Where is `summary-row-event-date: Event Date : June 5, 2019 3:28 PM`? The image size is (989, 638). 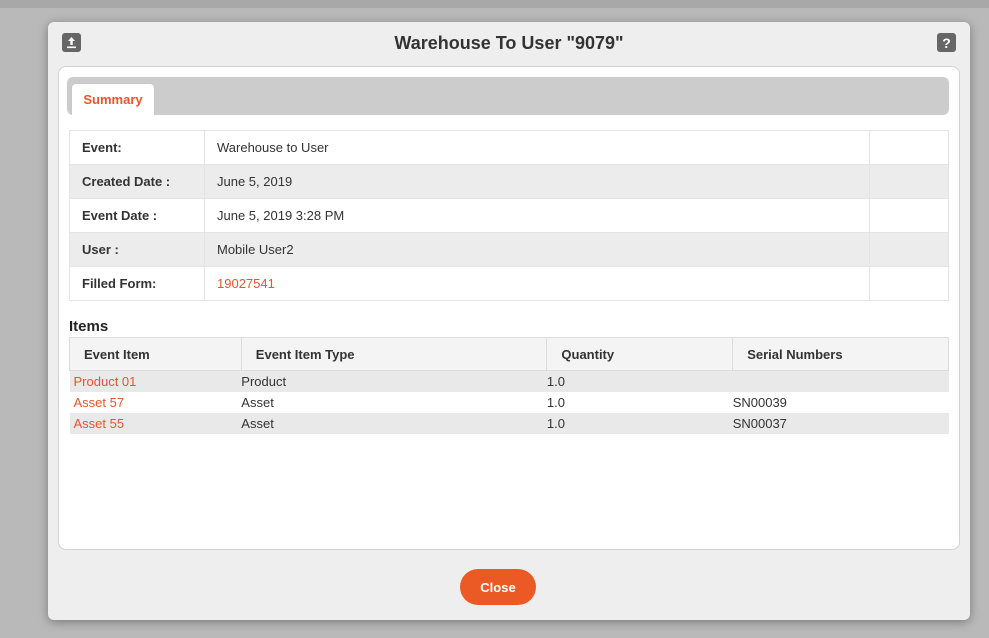
summary-row-event-date: Event Date : June 5, 2019 3:28 PM is located at coordinates (509, 215).